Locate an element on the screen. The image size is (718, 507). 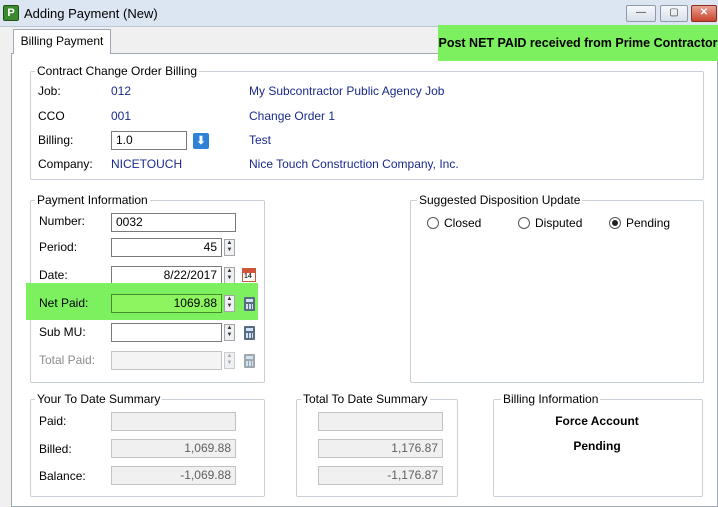
radio-disputed-label: Disputed is located at coordinates (558, 223).